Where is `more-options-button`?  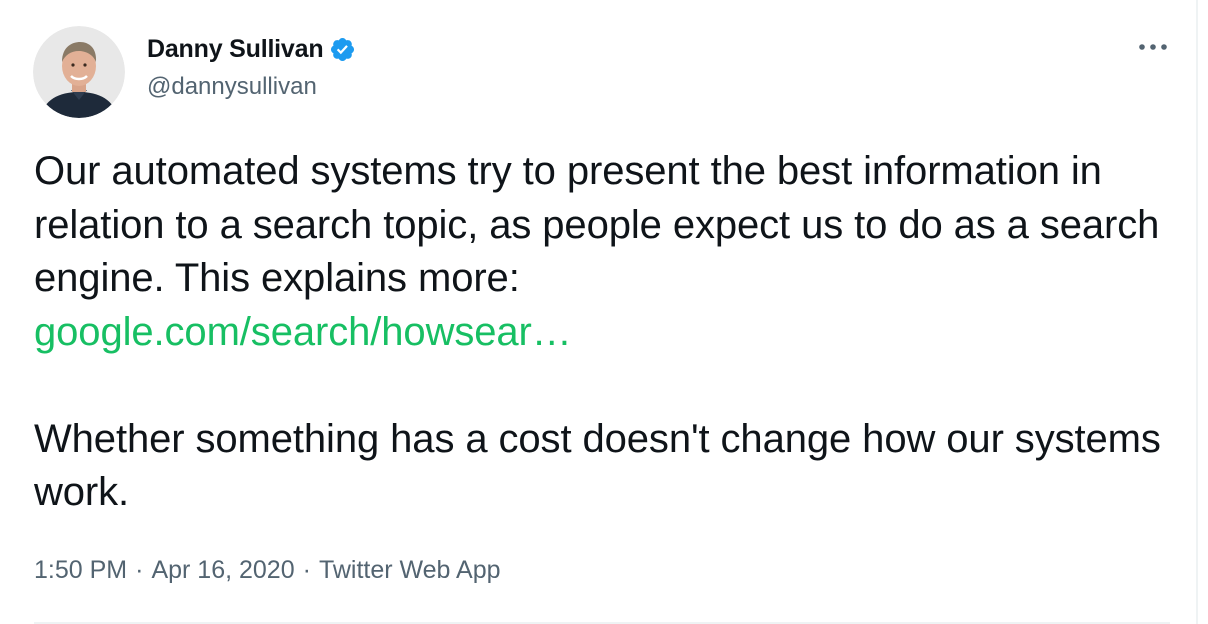 more-options-button is located at coordinates (1153, 47).